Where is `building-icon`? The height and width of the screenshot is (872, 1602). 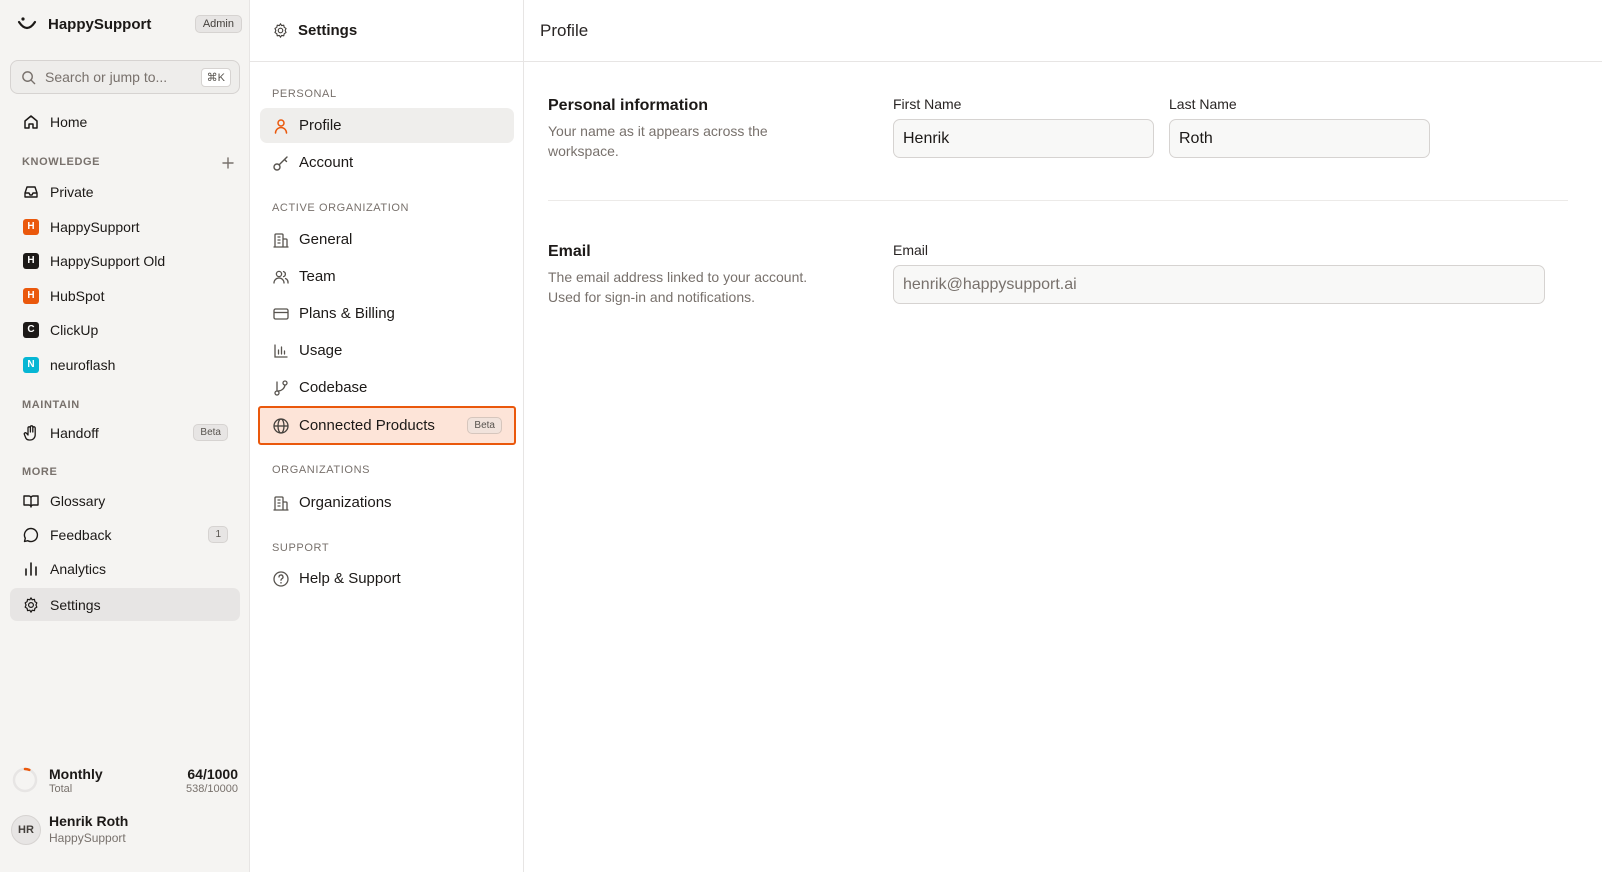
building-icon is located at coordinates (281, 240).